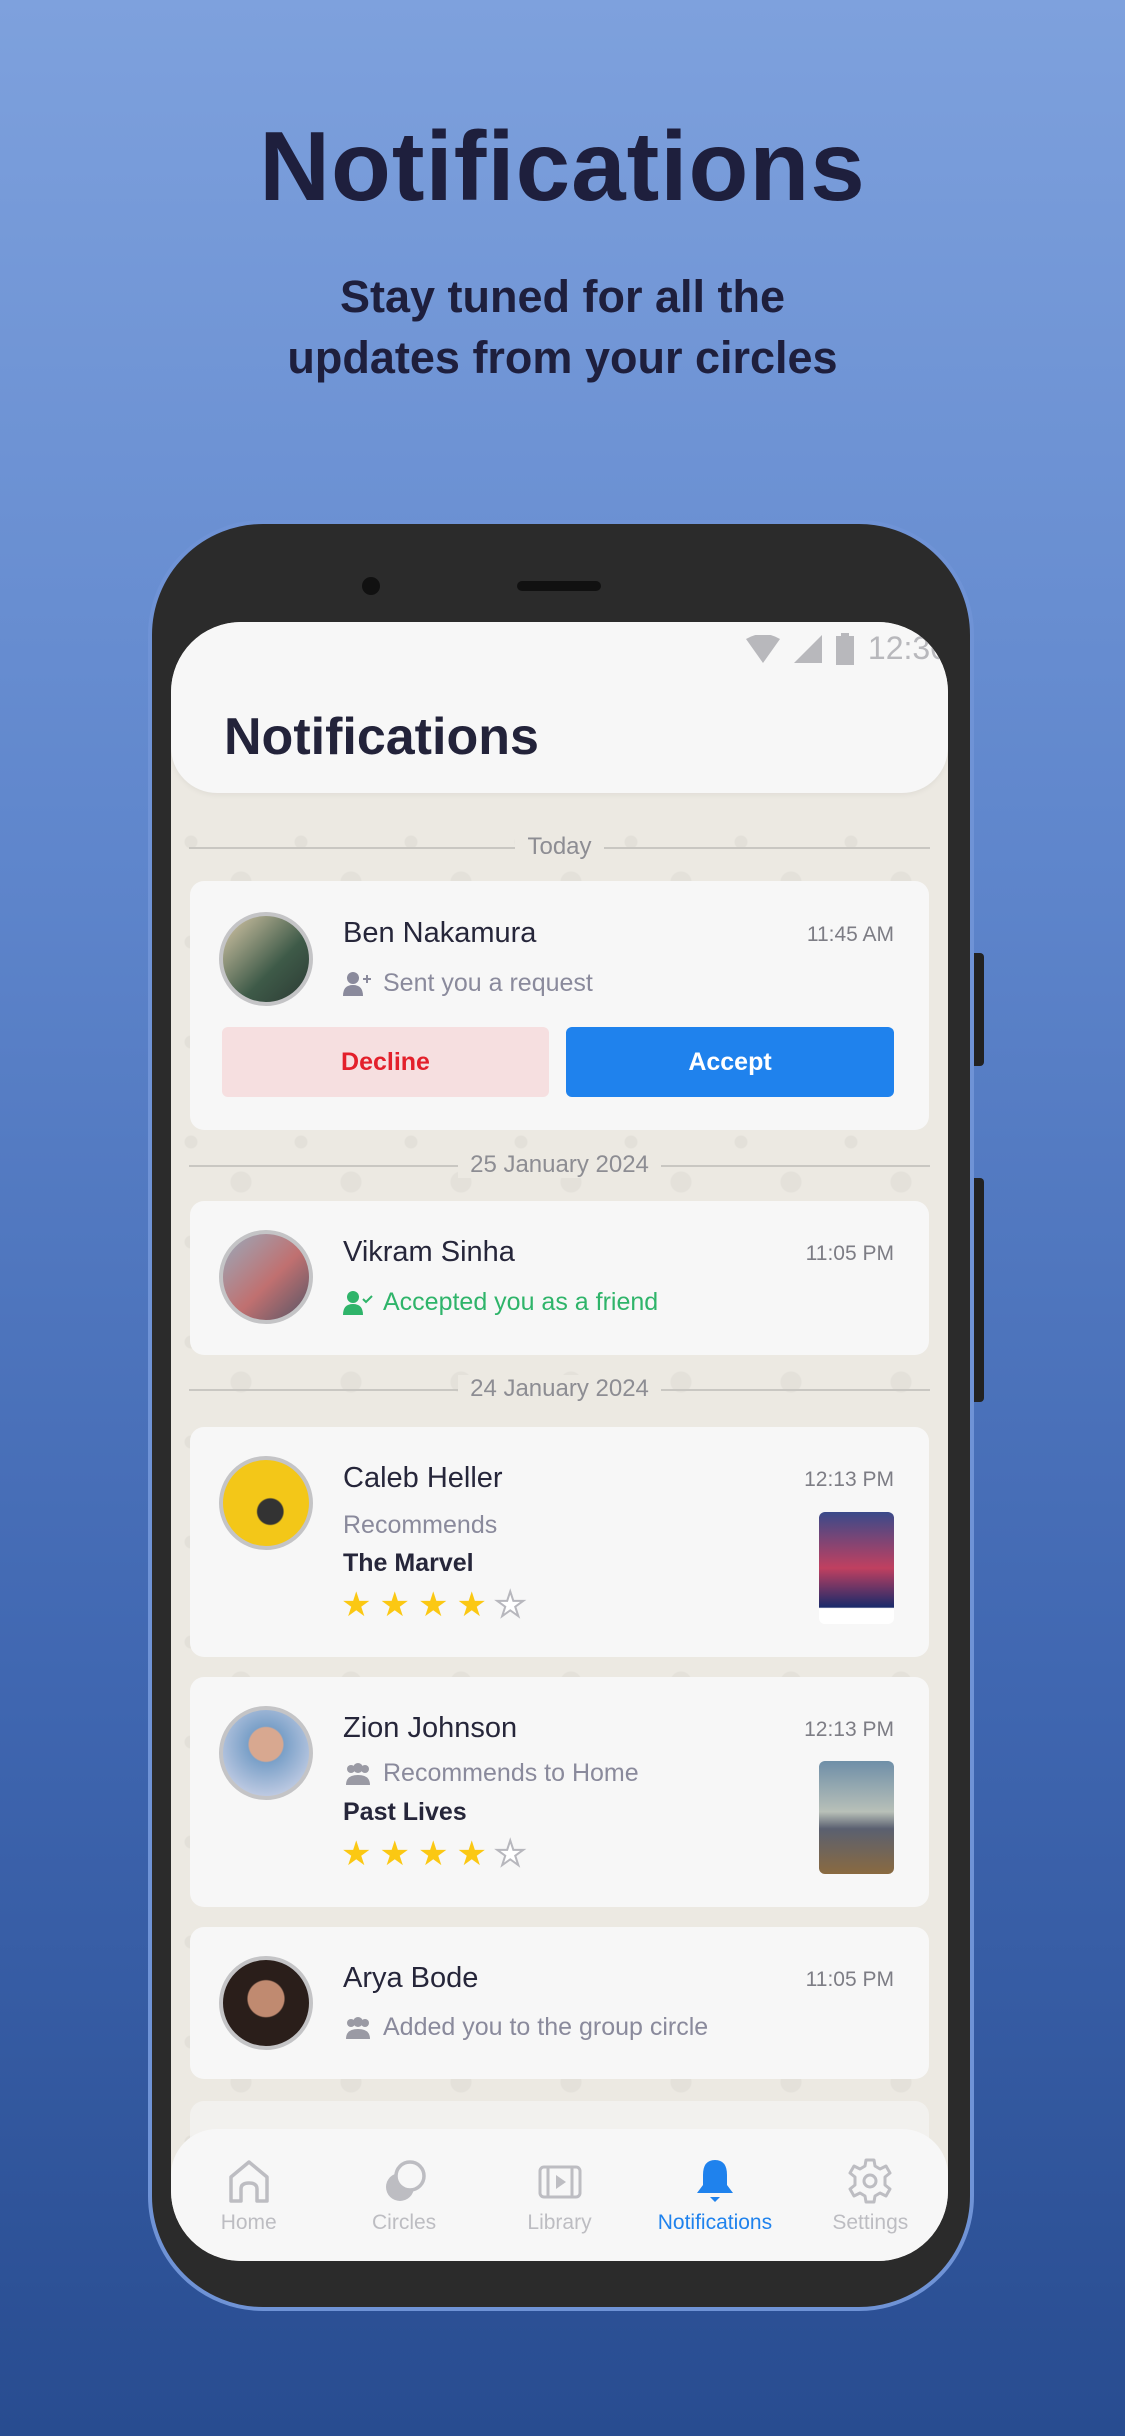  Describe the element at coordinates (423, 1478) in the screenshot. I see `sender-name: Caleb Heller` at that location.